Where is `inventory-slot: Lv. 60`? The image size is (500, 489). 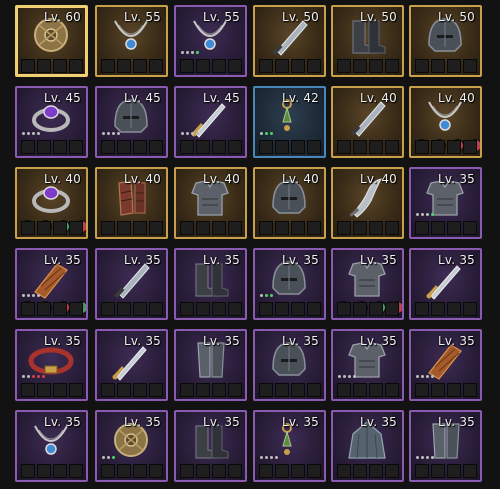
inventory-slot: Lv. 60 is located at coordinates (51, 41).